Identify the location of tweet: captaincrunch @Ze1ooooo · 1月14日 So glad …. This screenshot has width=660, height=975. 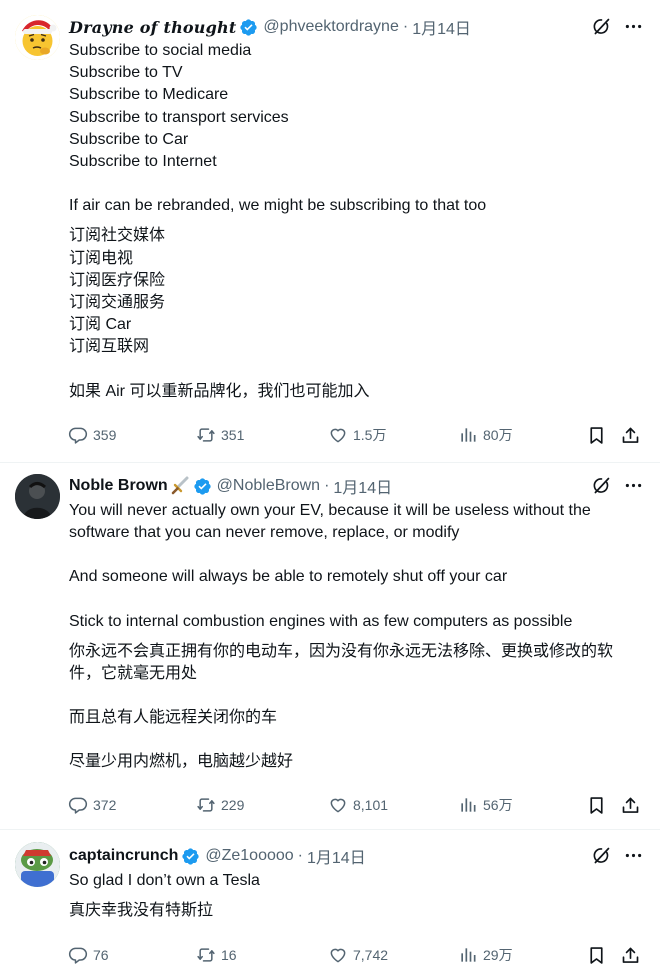
(330, 902).